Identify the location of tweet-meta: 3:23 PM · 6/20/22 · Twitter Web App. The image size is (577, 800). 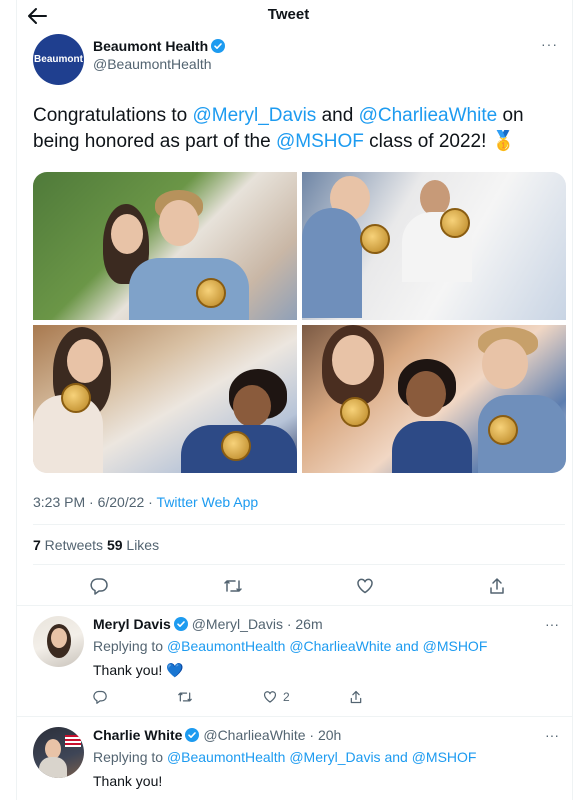
(145, 502).